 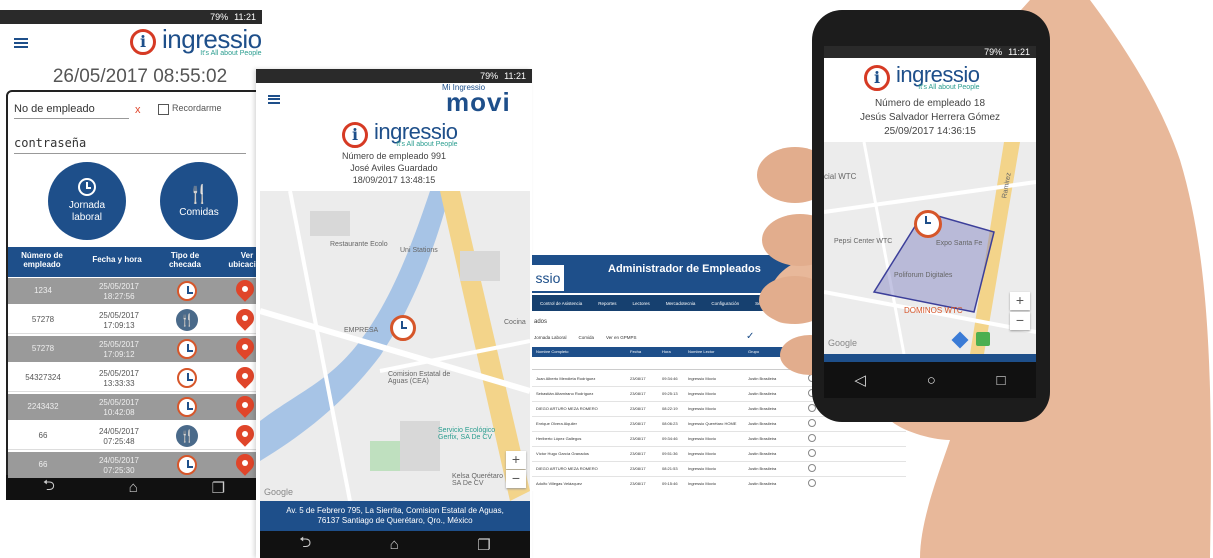 I want to click on row-time: 10:42:08, so click(x=119, y=412).